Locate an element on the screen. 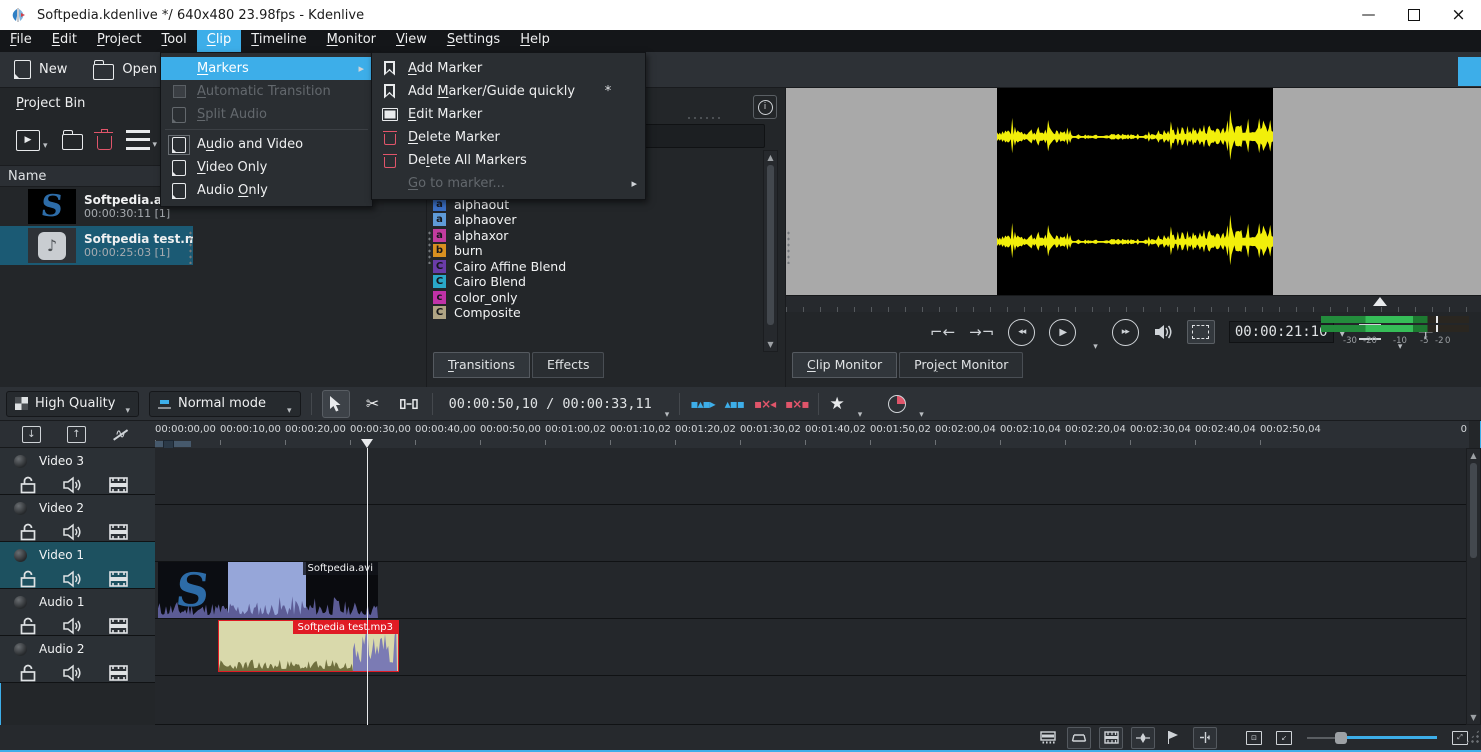 The image size is (1481, 752). video-clip: S Softpedia.avi is located at coordinates (268, 590).